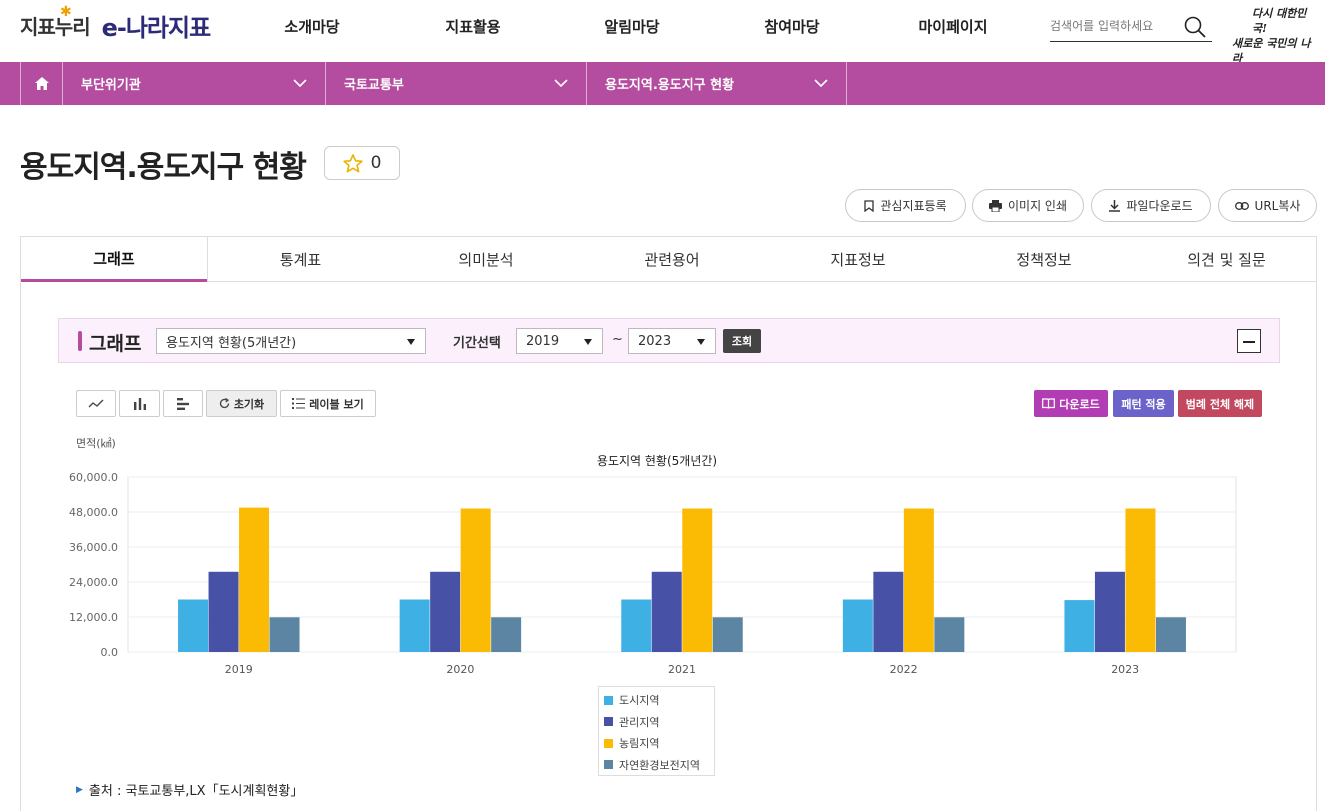  I want to click on bar-관리지역-2023, so click(1109, 611).